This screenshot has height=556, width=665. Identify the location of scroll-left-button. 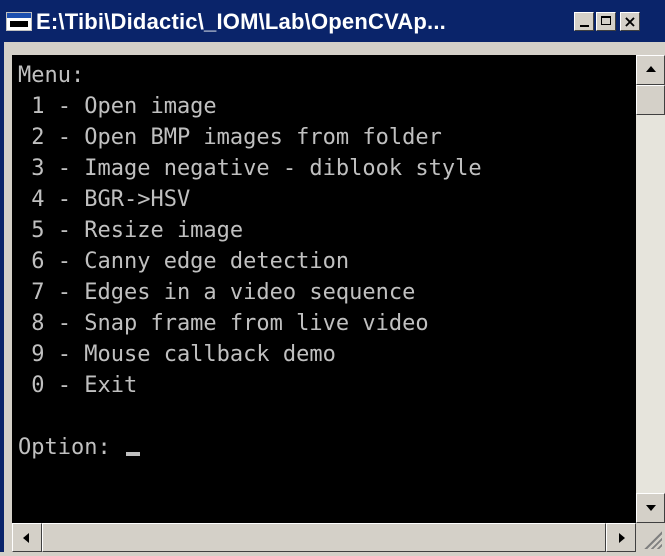
(27, 537).